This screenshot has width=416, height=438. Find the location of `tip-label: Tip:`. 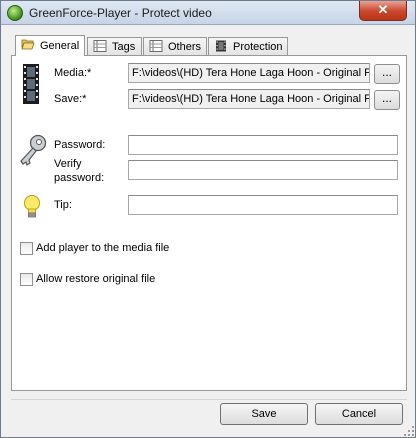

tip-label: Tip: is located at coordinates (63, 205).